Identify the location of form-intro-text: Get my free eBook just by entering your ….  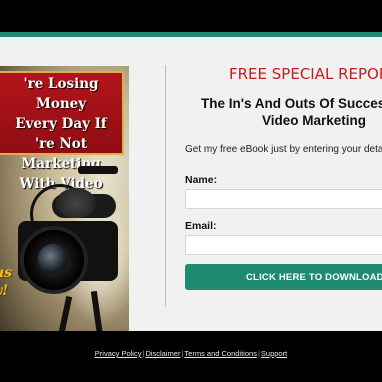
(283, 149).